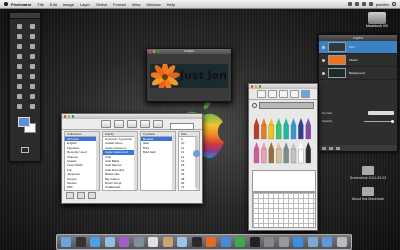 This screenshot has width=400, height=250. What do you see at coordinates (368, 191) in the screenshot?
I see `document-file-icon` at bounding box center [368, 191].